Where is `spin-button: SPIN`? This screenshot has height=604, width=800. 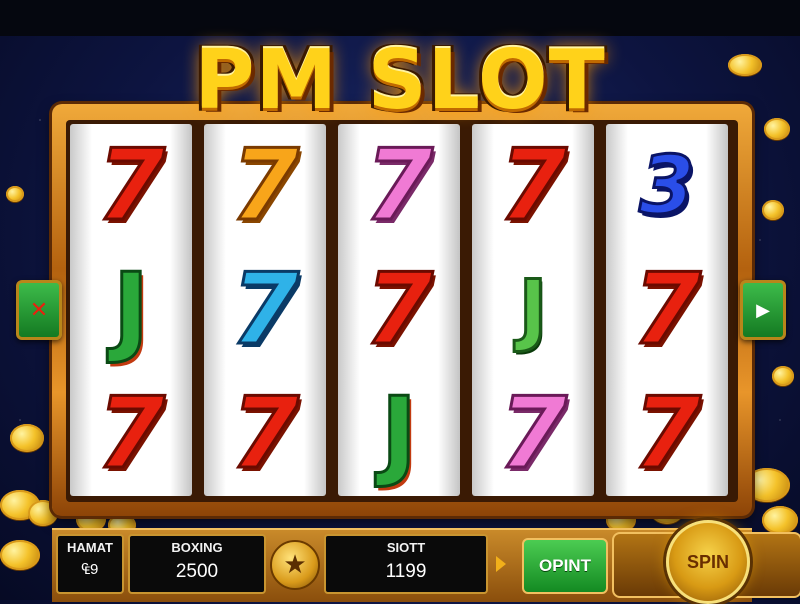 spin-button: SPIN is located at coordinates (708, 562).